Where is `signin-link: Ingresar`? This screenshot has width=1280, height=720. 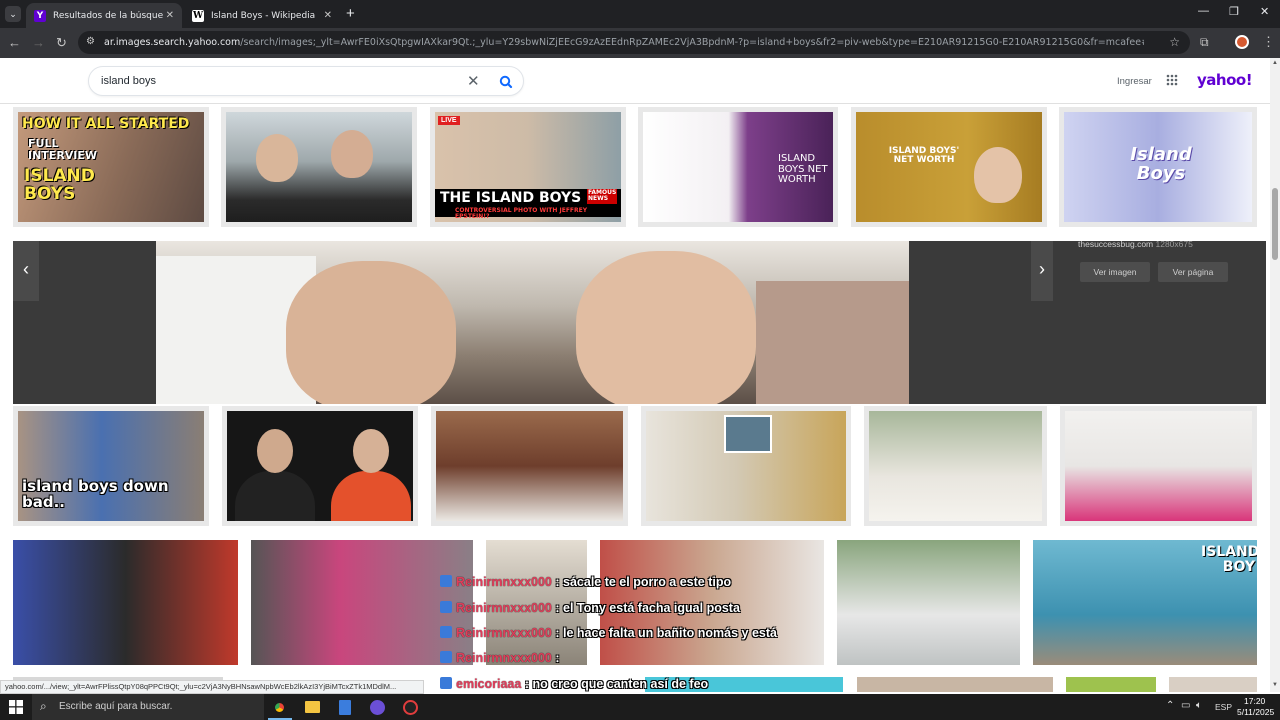
signin-link: Ingresar is located at coordinates (1134, 81).